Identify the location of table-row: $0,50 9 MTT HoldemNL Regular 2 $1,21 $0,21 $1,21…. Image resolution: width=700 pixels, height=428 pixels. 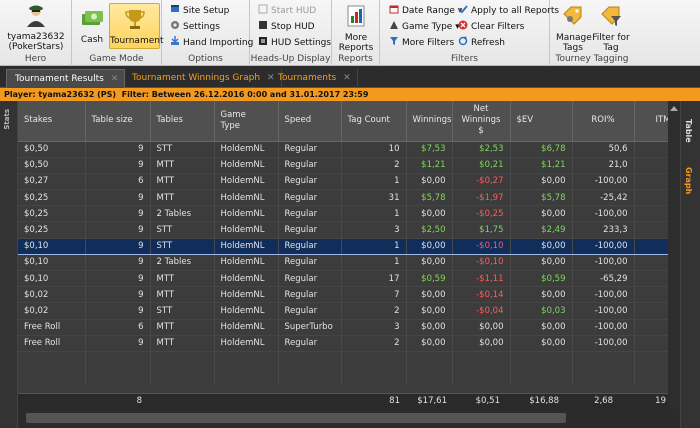
(343, 165).